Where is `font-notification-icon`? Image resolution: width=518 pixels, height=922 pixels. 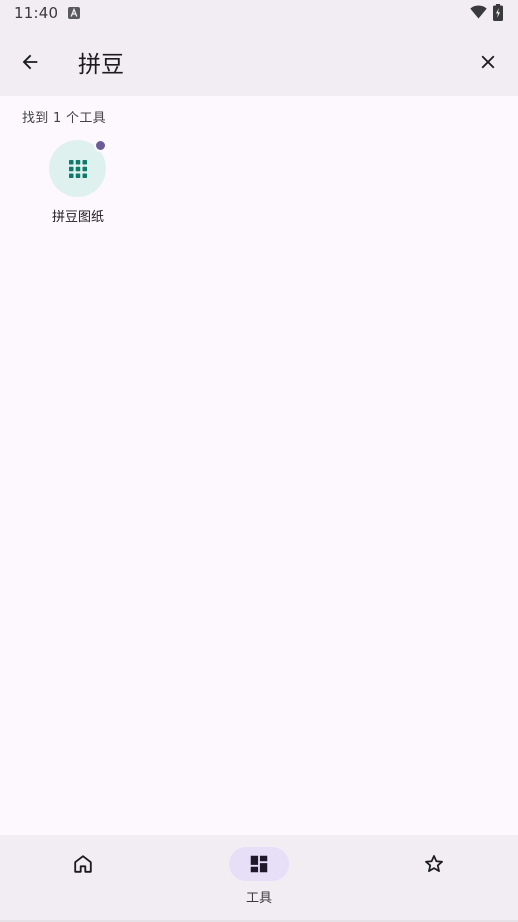
font-notification-icon is located at coordinates (74, 13).